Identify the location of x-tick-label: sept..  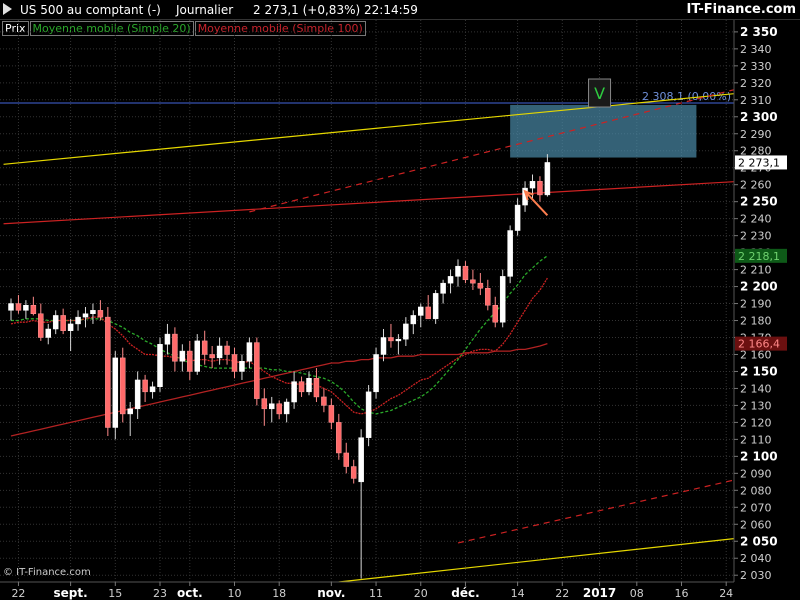
(71, 593).